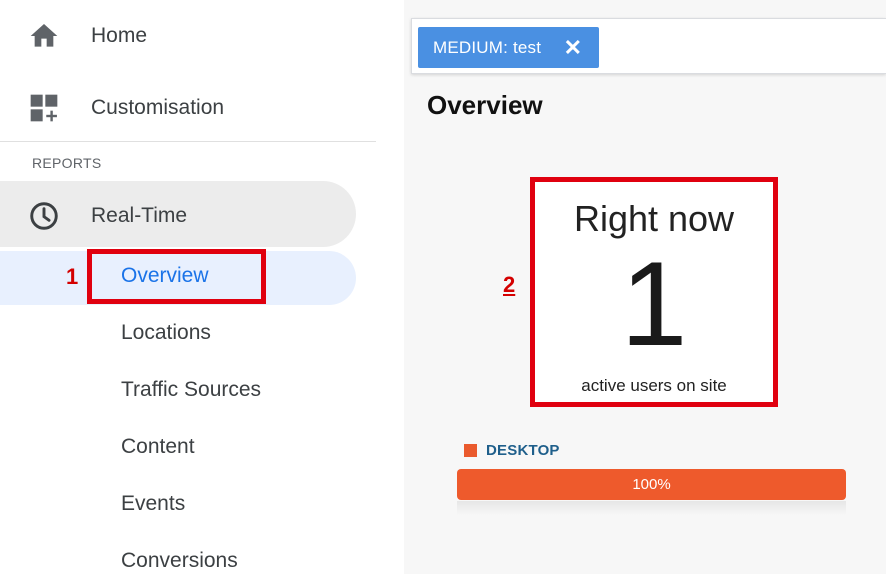 The width and height of the screenshot is (886, 574). I want to click on annotation-two: 2, so click(509, 284).